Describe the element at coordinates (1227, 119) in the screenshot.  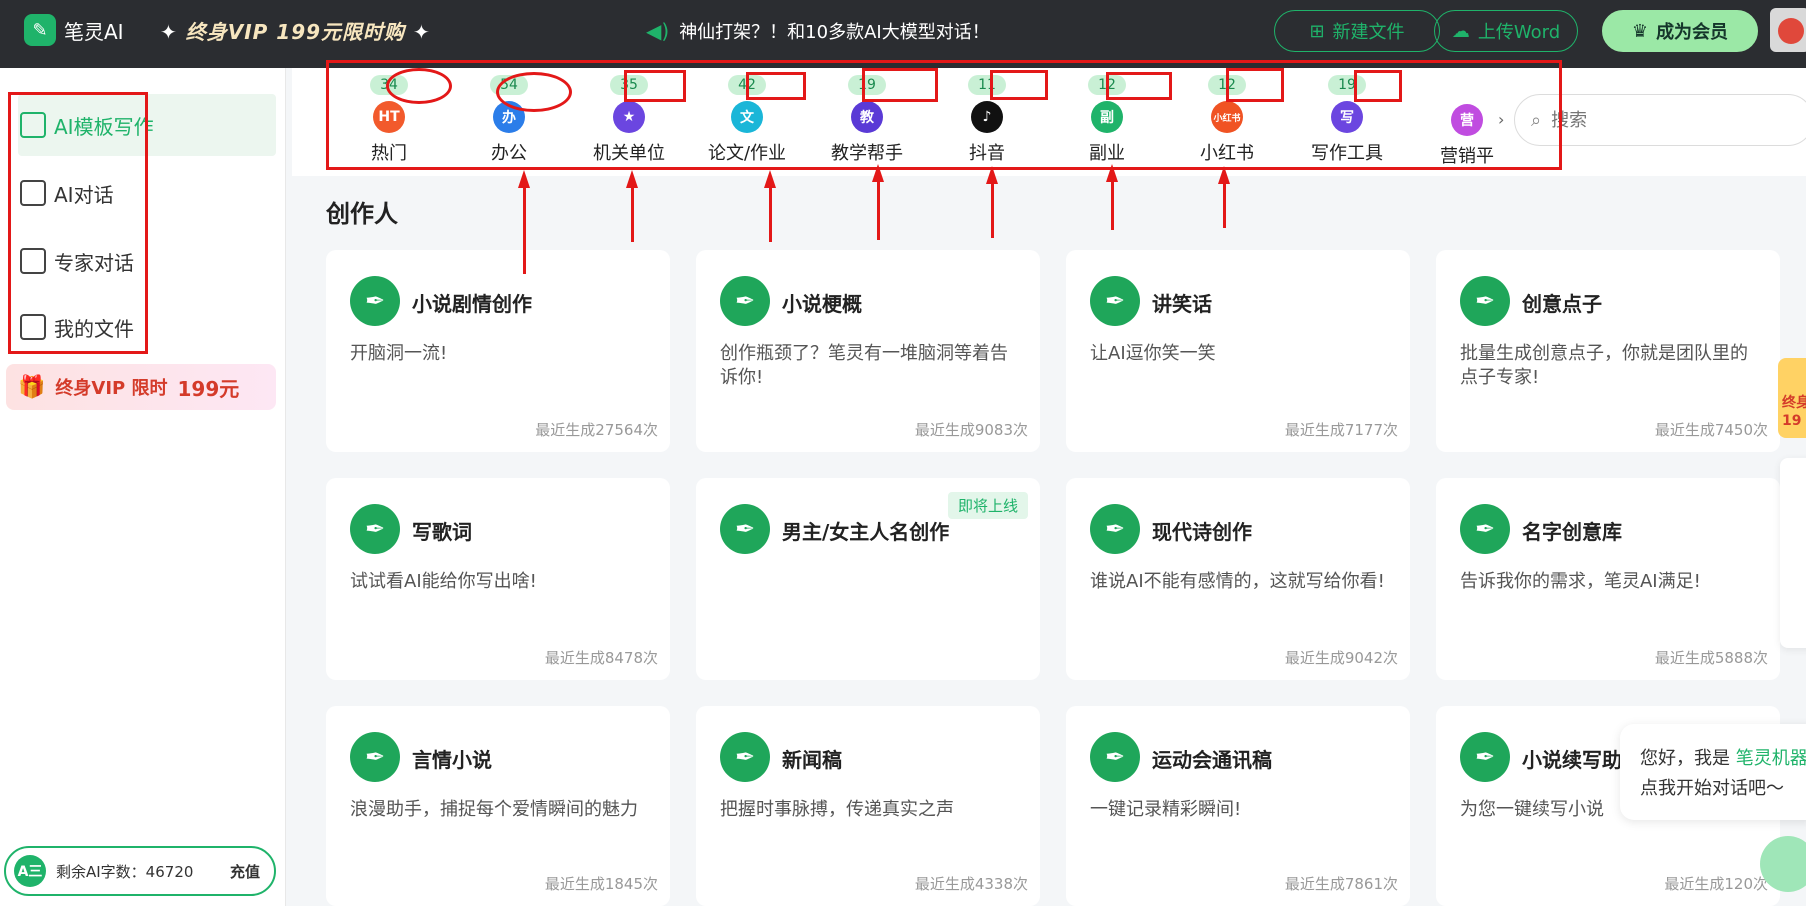
I see `category-7: 12 小红书 小红书` at that location.